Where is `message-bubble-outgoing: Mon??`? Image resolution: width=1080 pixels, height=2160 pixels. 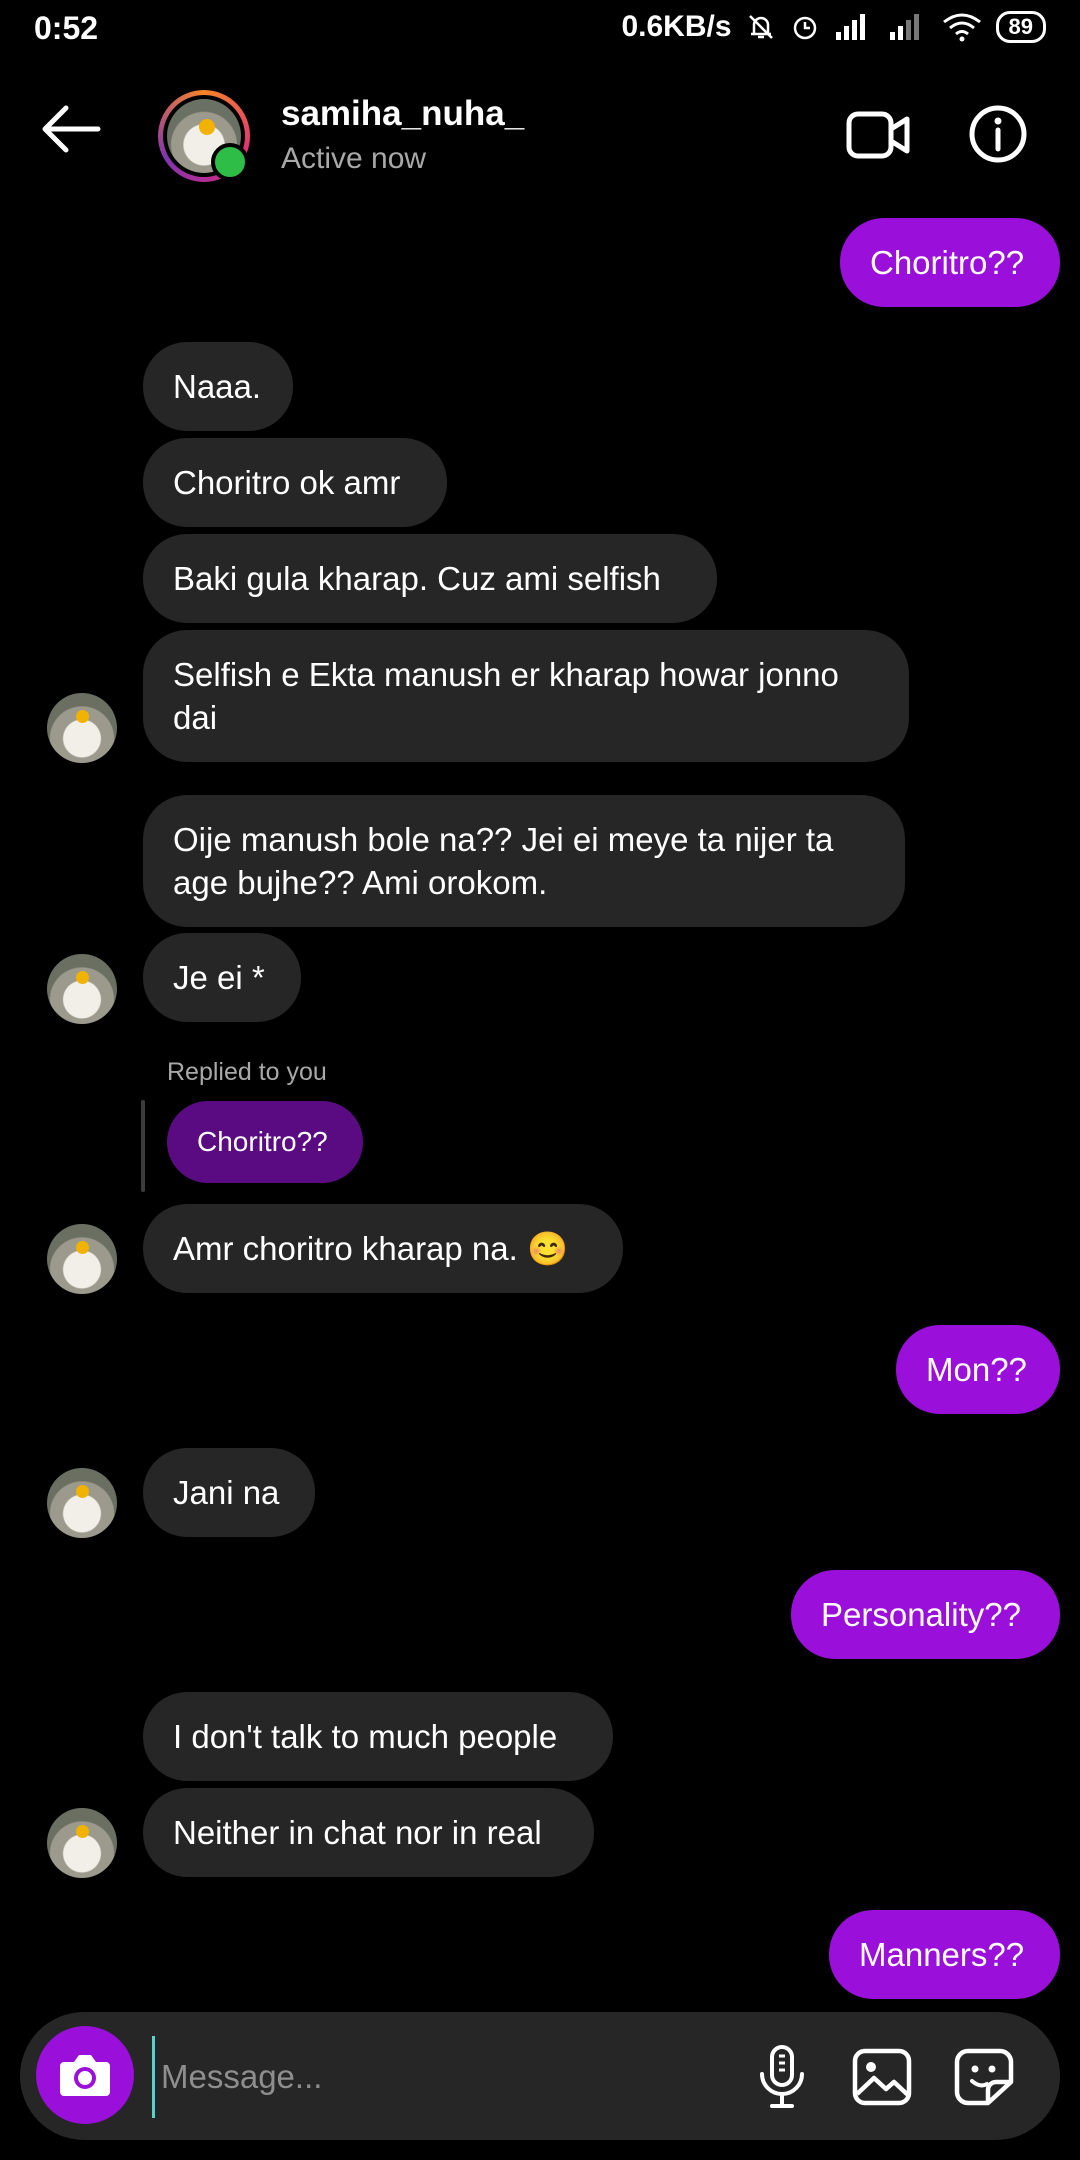
message-bubble-outgoing: Mon?? is located at coordinates (978, 1369).